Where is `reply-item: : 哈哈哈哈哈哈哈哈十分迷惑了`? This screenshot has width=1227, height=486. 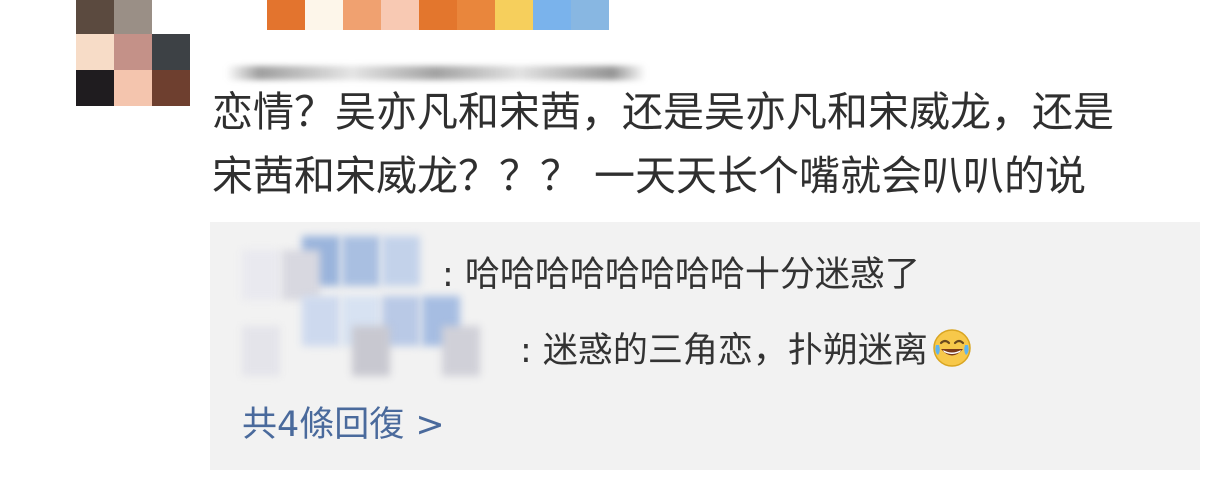 reply-item: : 哈哈哈哈哈哈哈哈十分迷惑了 is located at coordinates (581, 268).